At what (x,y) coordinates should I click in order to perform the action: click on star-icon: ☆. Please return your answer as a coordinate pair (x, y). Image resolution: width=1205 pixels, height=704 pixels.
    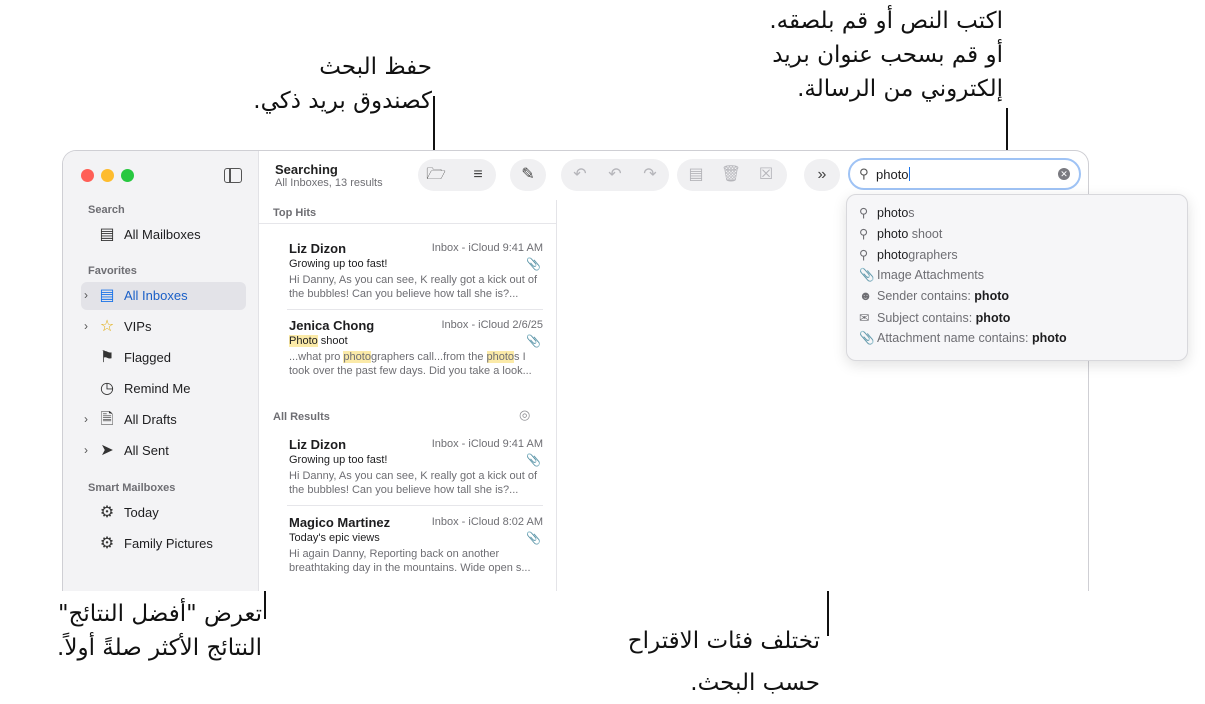
    Looking at the image, I should click on (107, 326).